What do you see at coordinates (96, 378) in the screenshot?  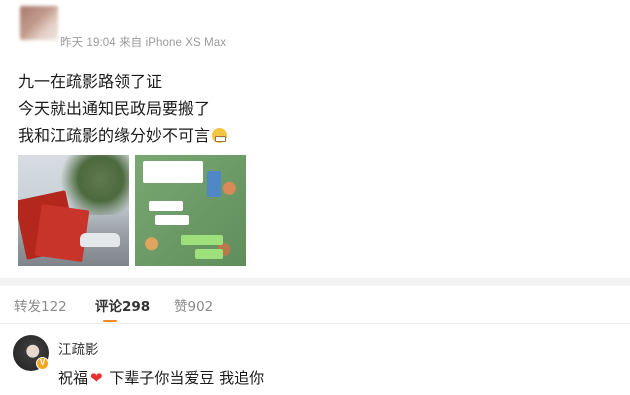 I see `heart-icon: ❤` at bounding box center [96, 378].